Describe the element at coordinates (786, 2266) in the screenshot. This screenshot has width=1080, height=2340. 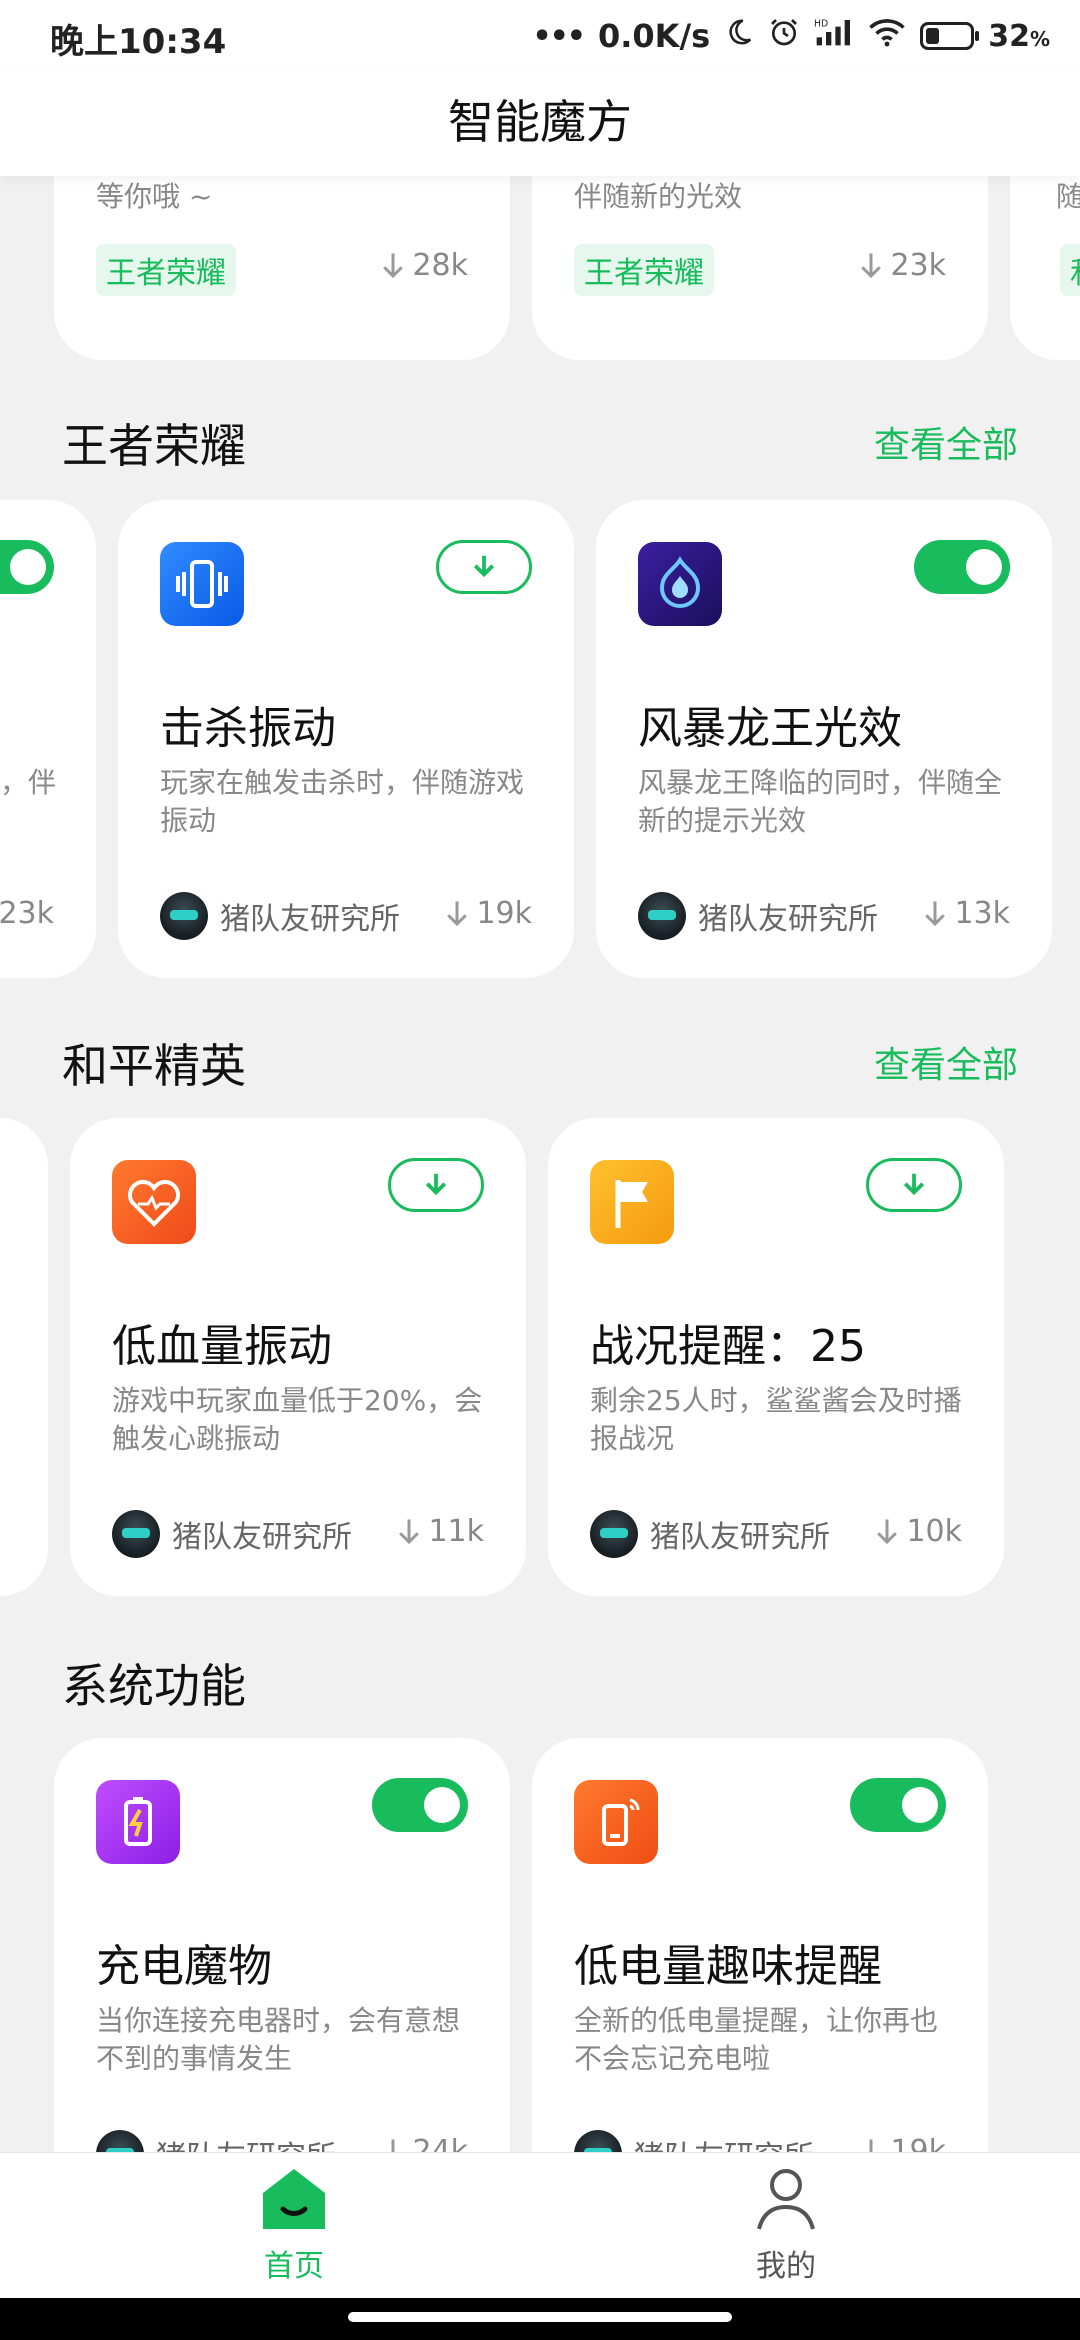
I see `nav-profile-label: 我的` at that location.